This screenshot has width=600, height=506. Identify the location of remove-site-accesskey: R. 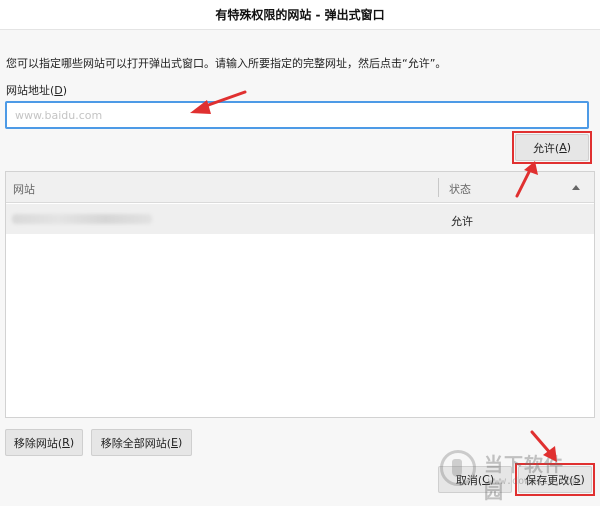
(66, 442).